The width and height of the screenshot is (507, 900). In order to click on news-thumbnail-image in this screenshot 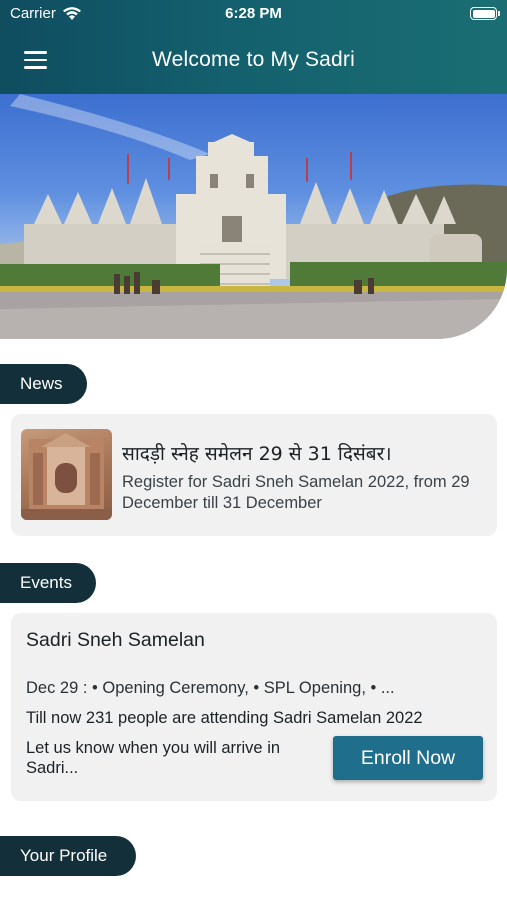, I will do `click(66, 474)`.